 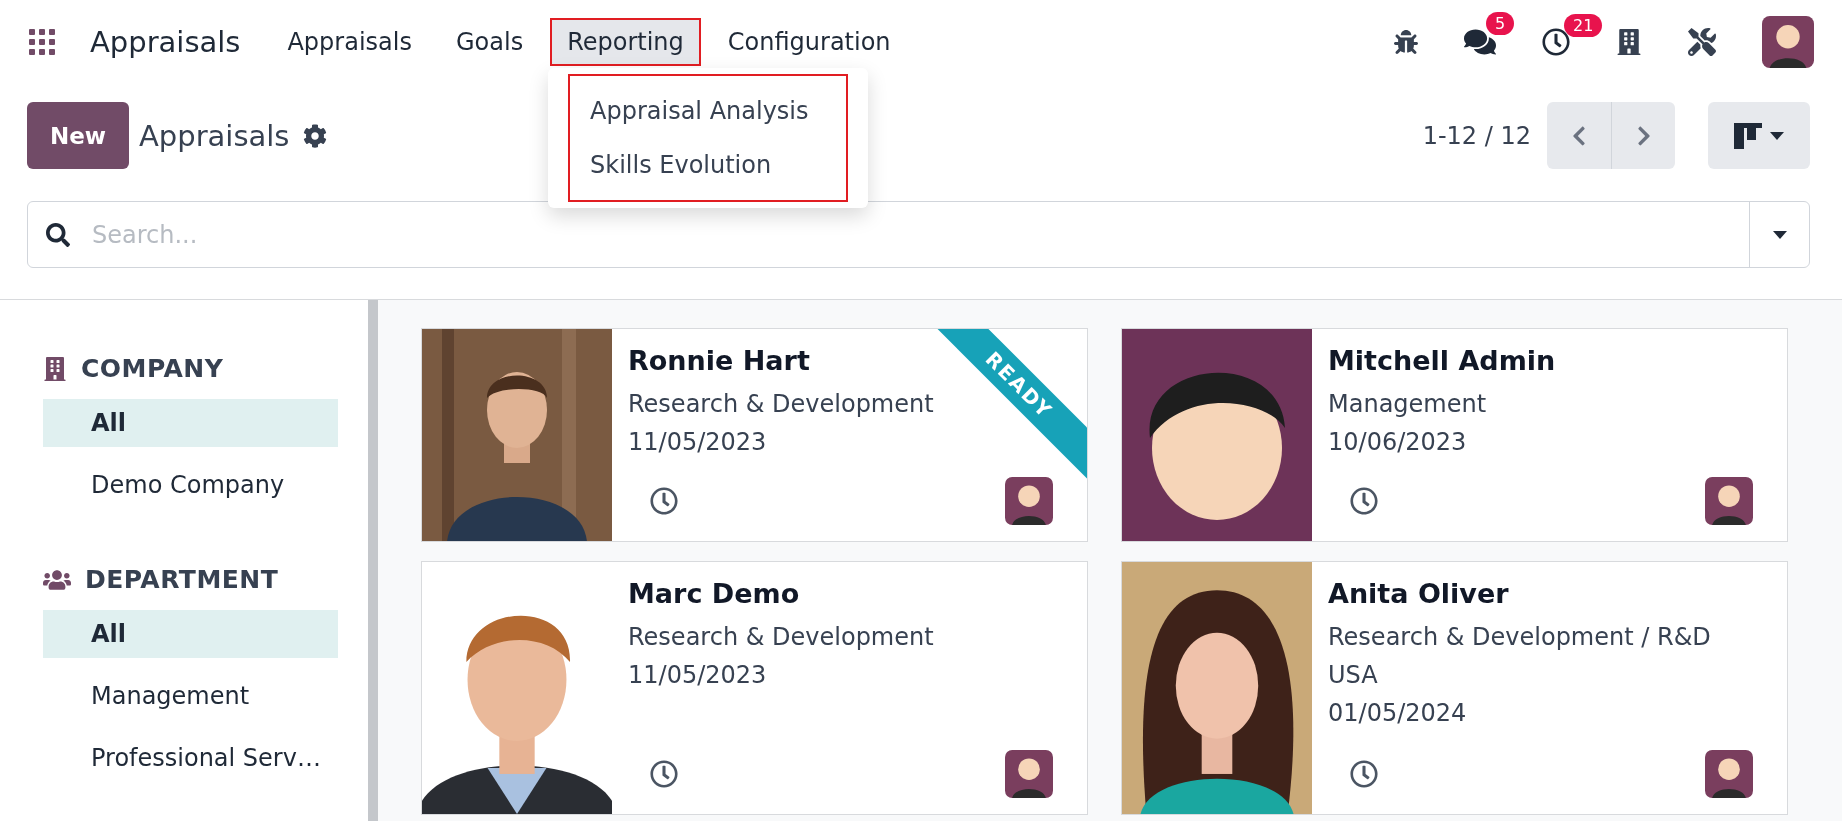 I want to click on apps-menu-icon, so click(x=42, y=42).